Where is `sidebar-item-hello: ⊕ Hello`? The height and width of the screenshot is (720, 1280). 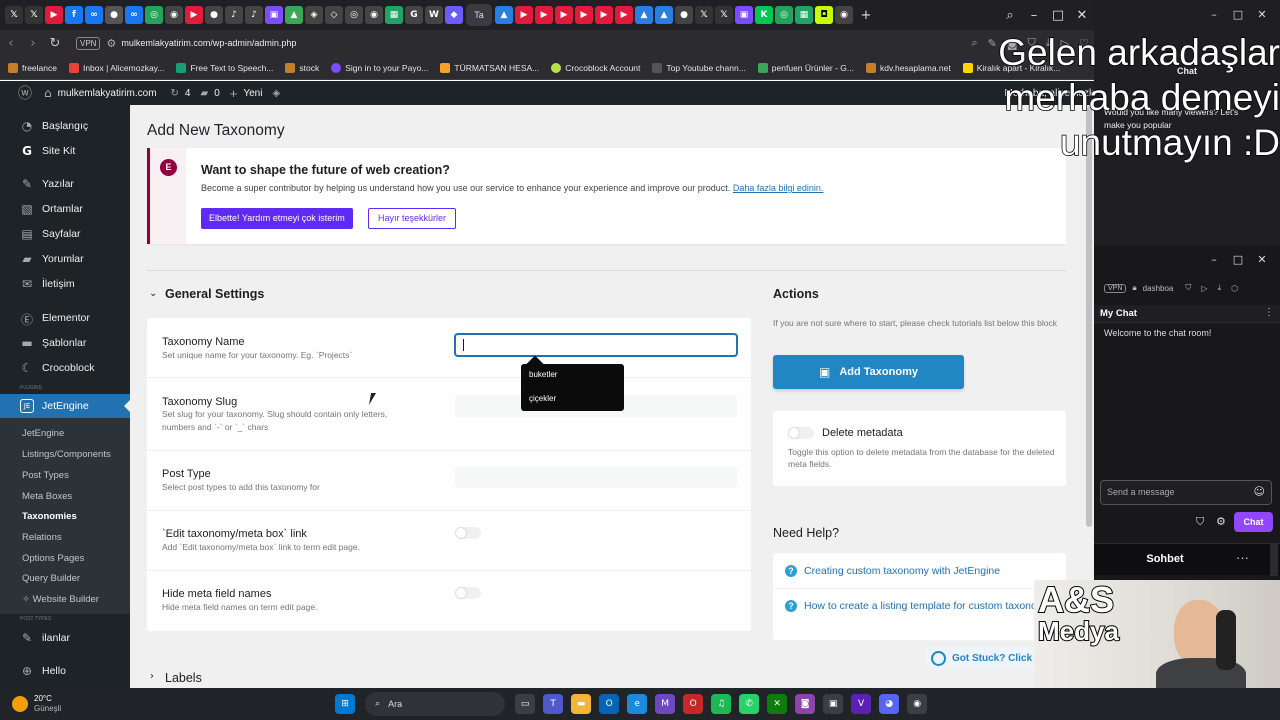 sidebar-item-hello: ⊕ Hello is located at coordinates (65, 671).